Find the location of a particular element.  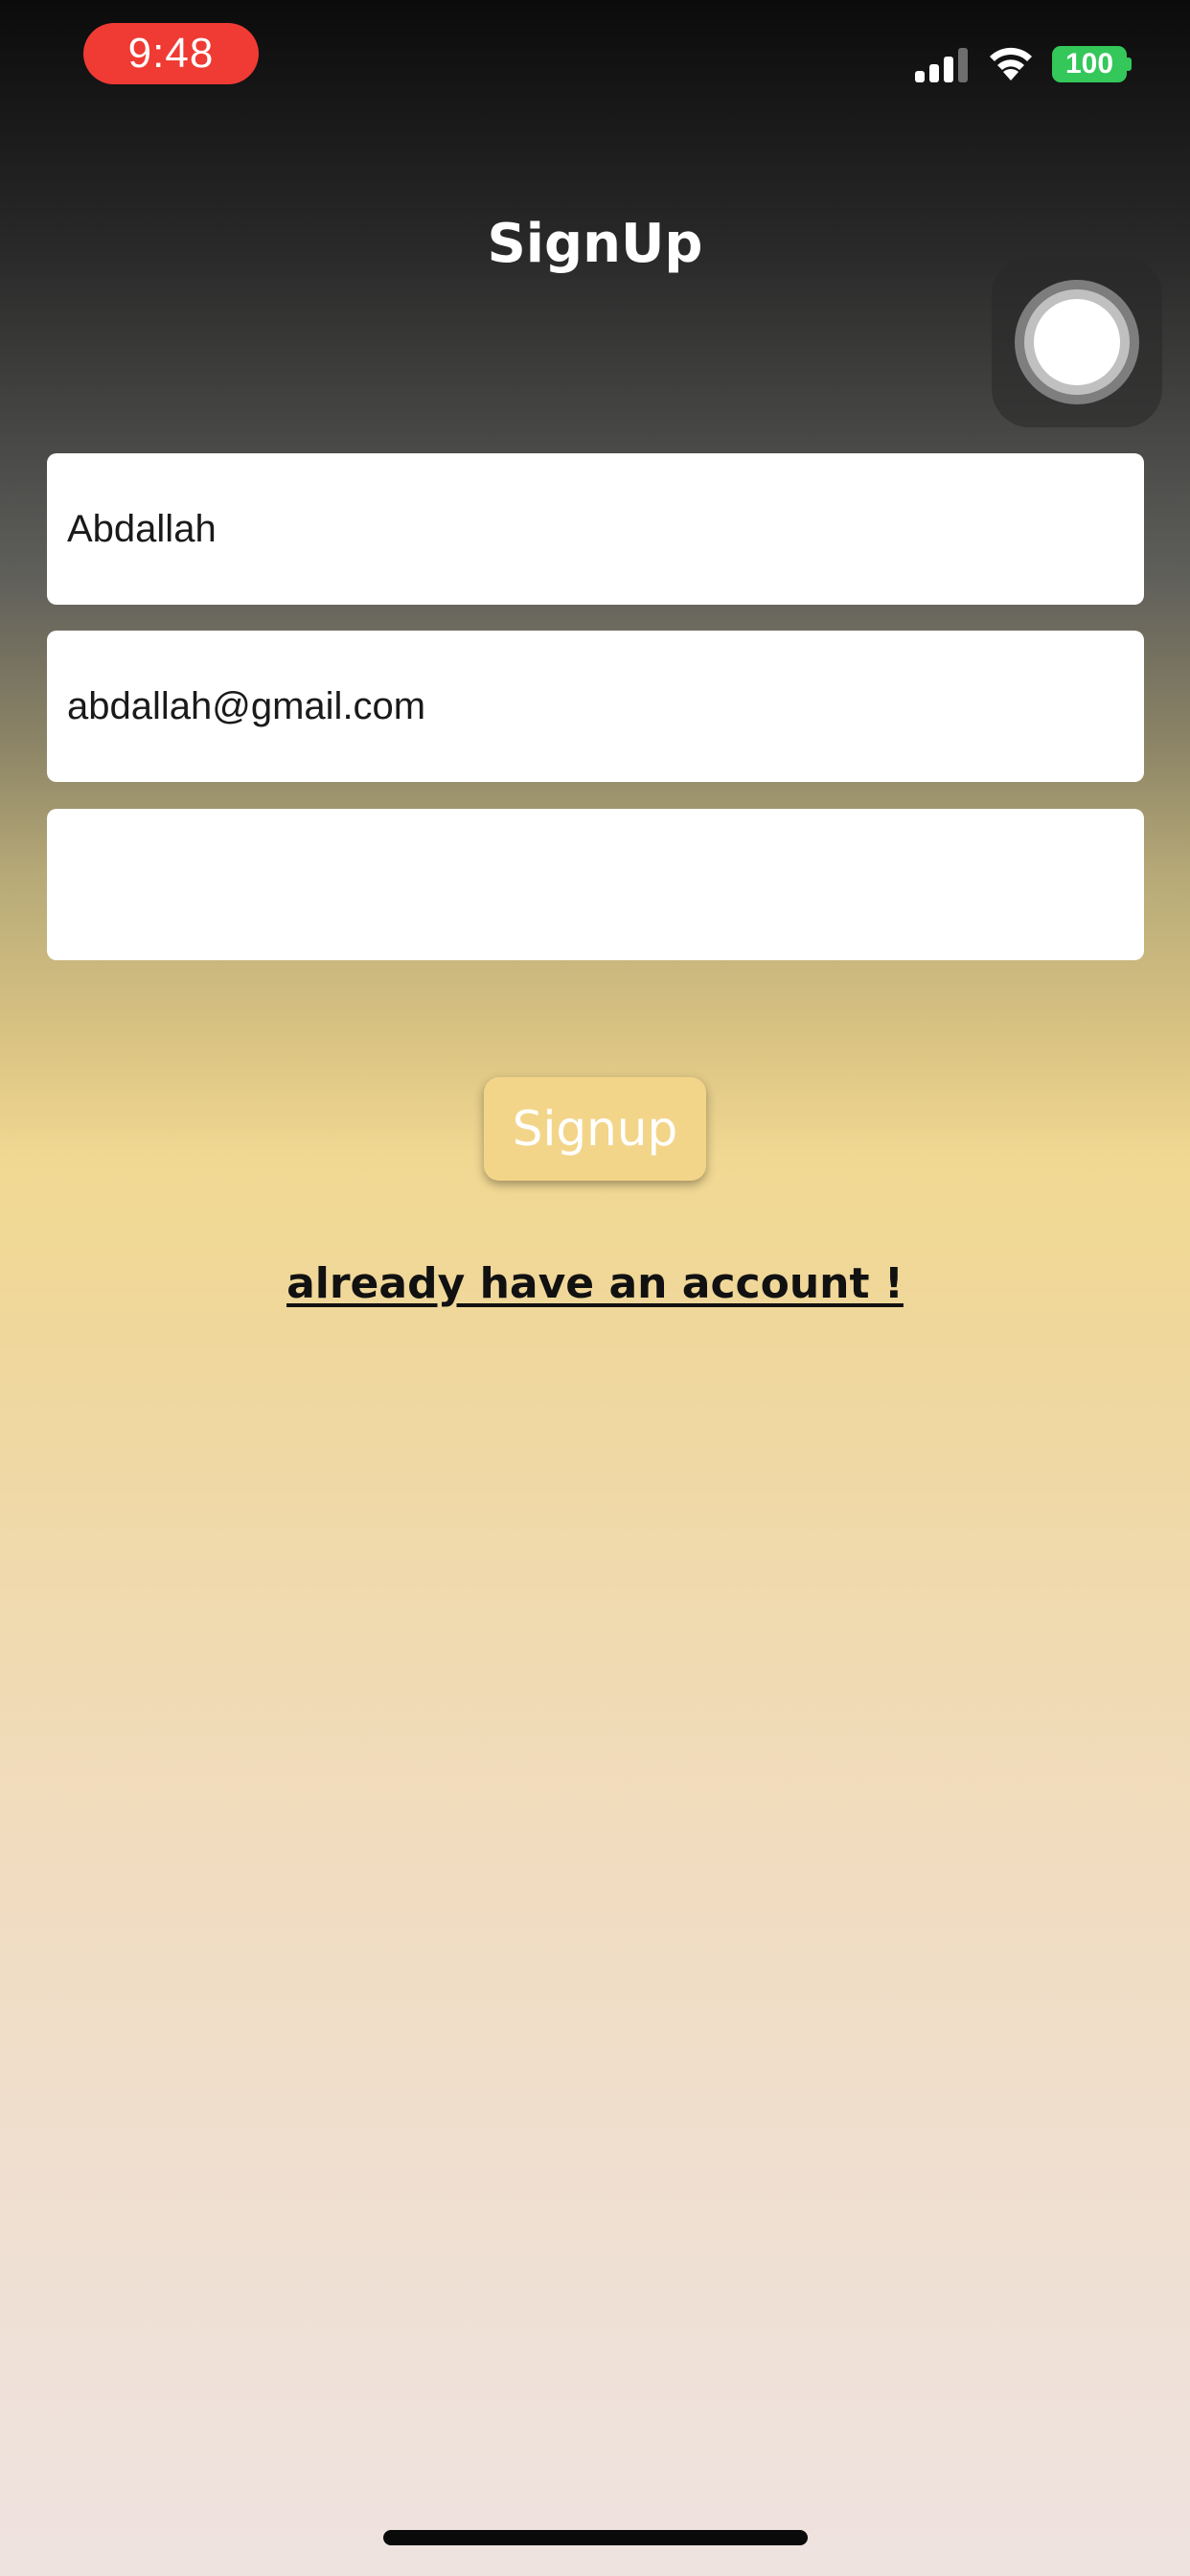

name-field is located at coordinates (595, 529).